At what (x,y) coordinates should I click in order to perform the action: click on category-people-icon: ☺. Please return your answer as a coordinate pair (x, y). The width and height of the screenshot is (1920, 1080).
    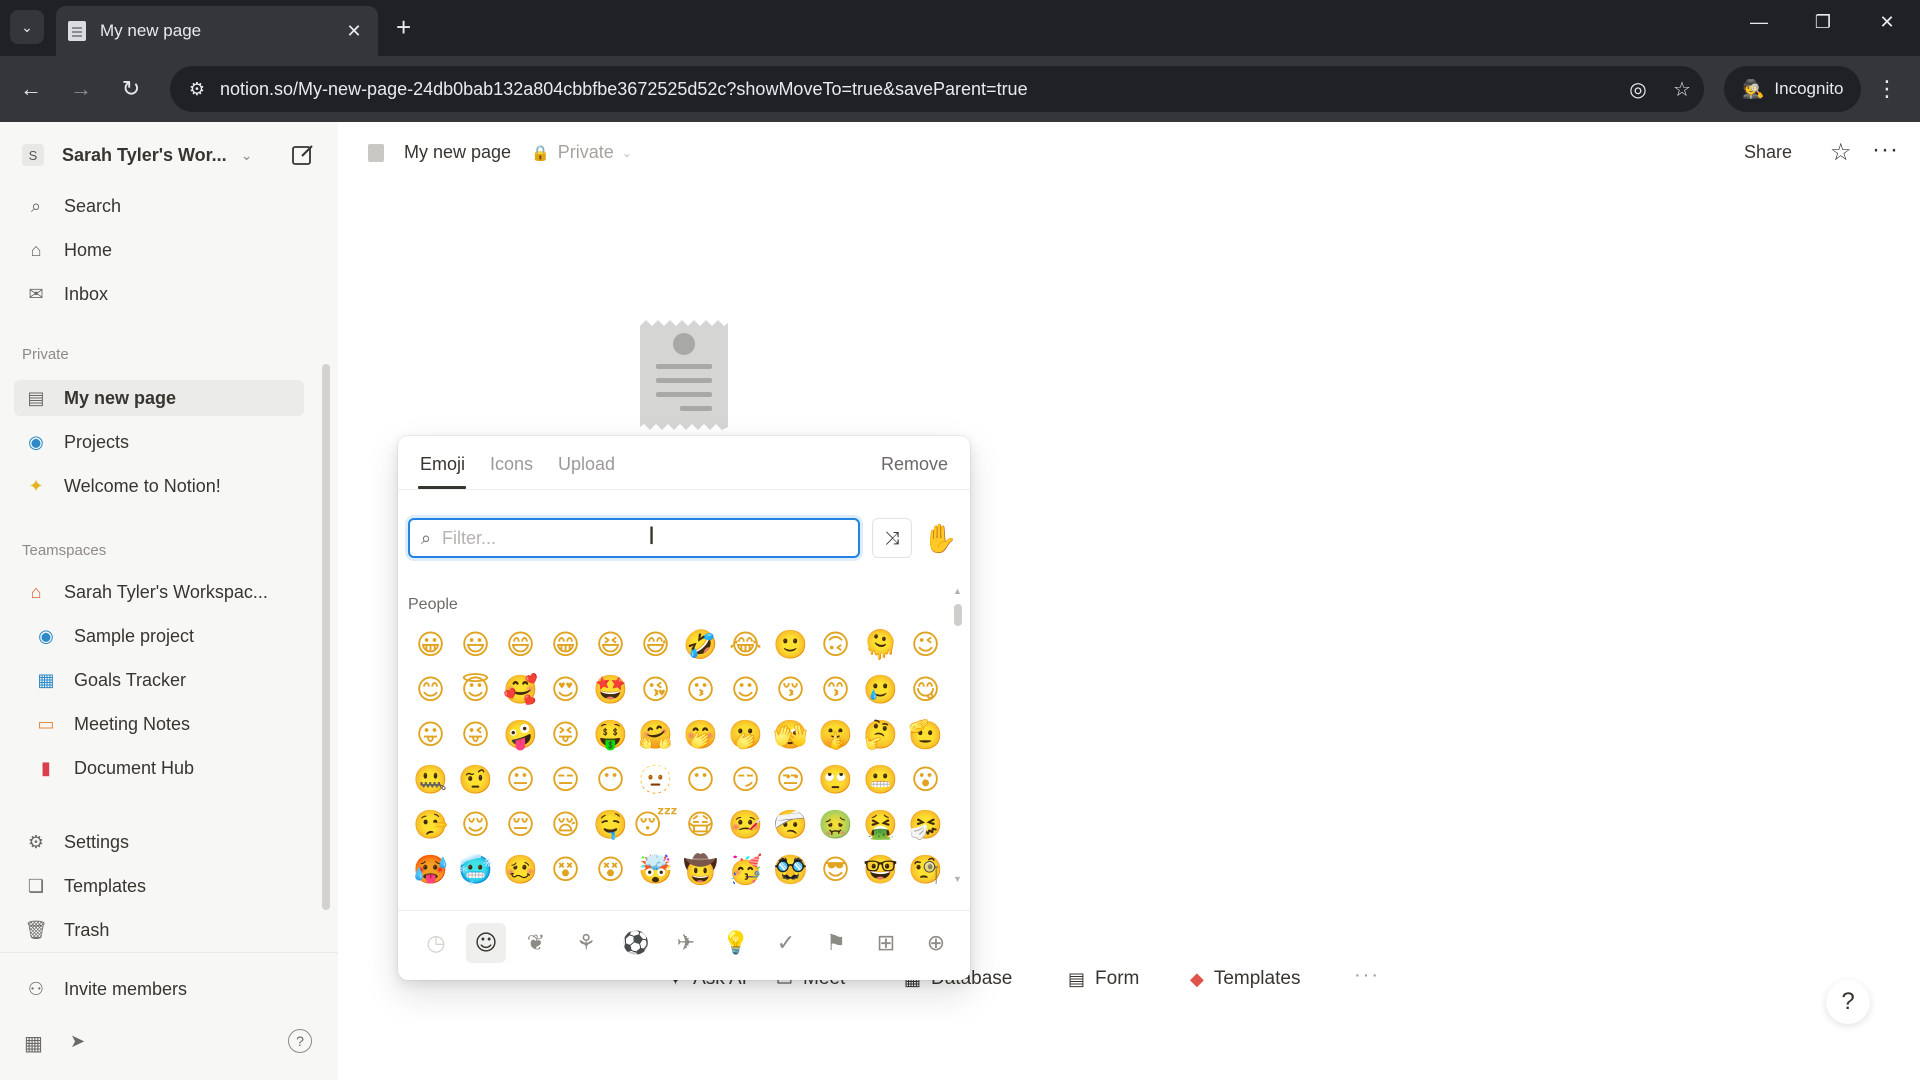
    Looking at the image, I should click on (486, 943).